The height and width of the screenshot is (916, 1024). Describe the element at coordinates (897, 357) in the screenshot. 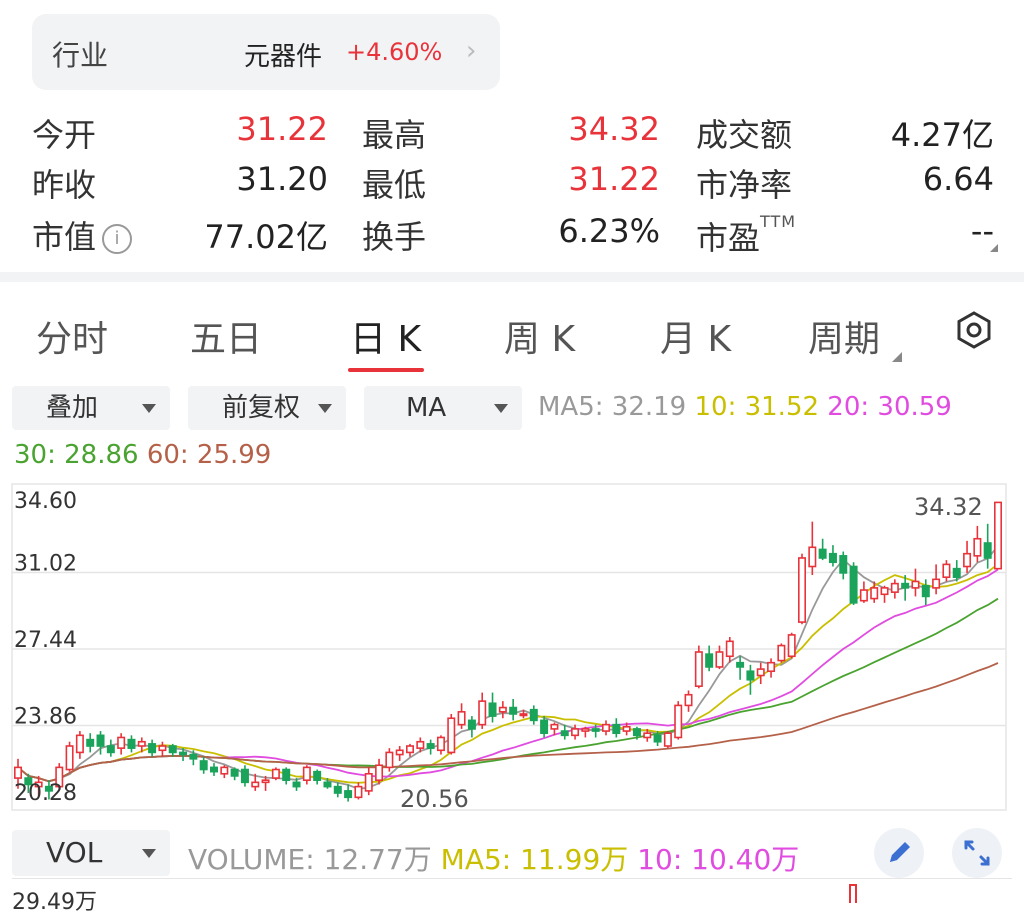

I see `period-dropdown-corner-icon` at that location.